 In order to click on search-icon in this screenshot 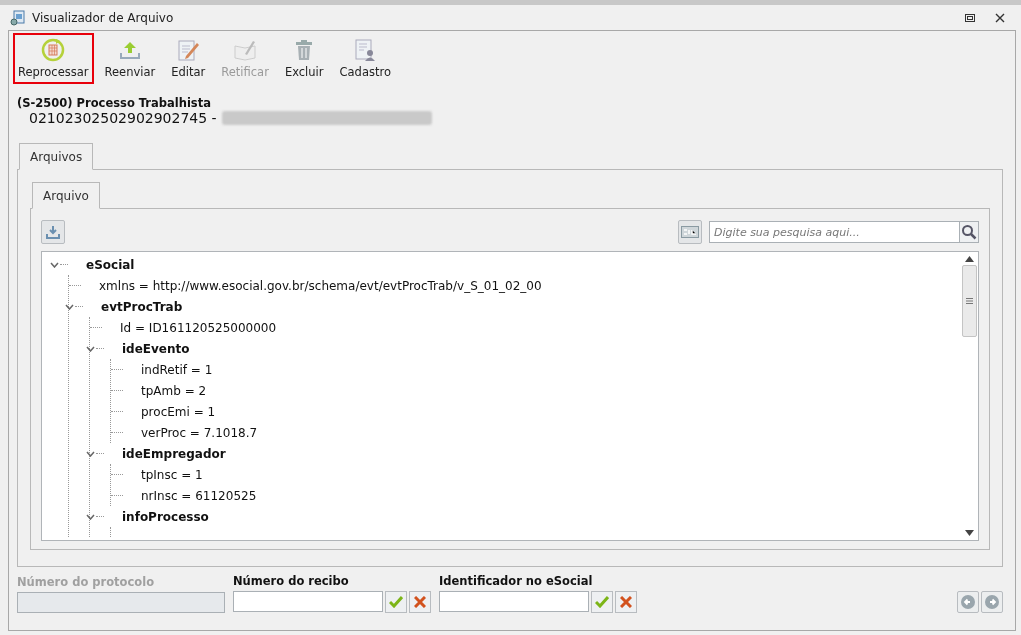, I will do `click(969, 232)`.